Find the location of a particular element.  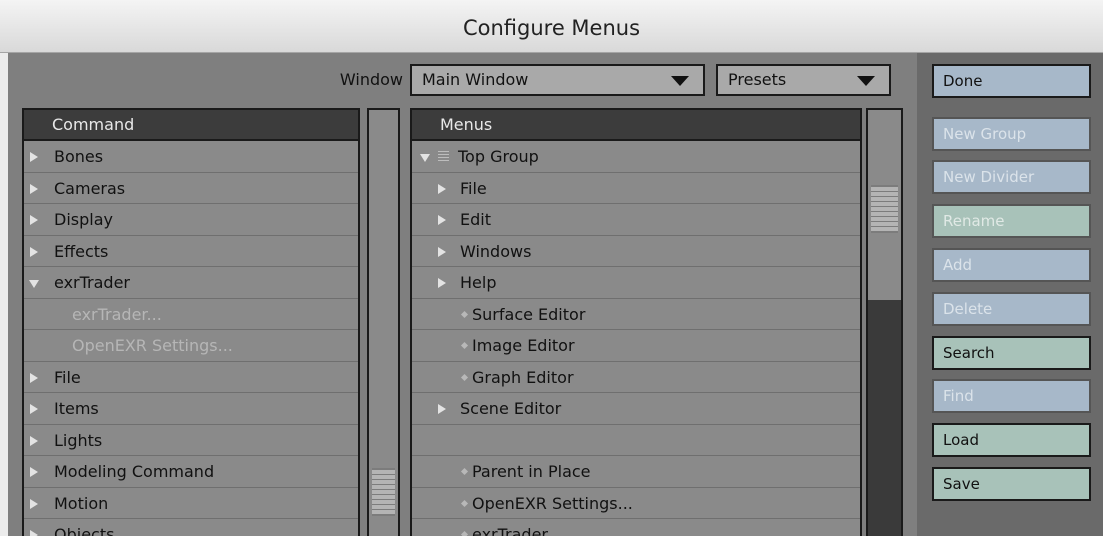

list-item: Edit is located at coordinates (636, 220).